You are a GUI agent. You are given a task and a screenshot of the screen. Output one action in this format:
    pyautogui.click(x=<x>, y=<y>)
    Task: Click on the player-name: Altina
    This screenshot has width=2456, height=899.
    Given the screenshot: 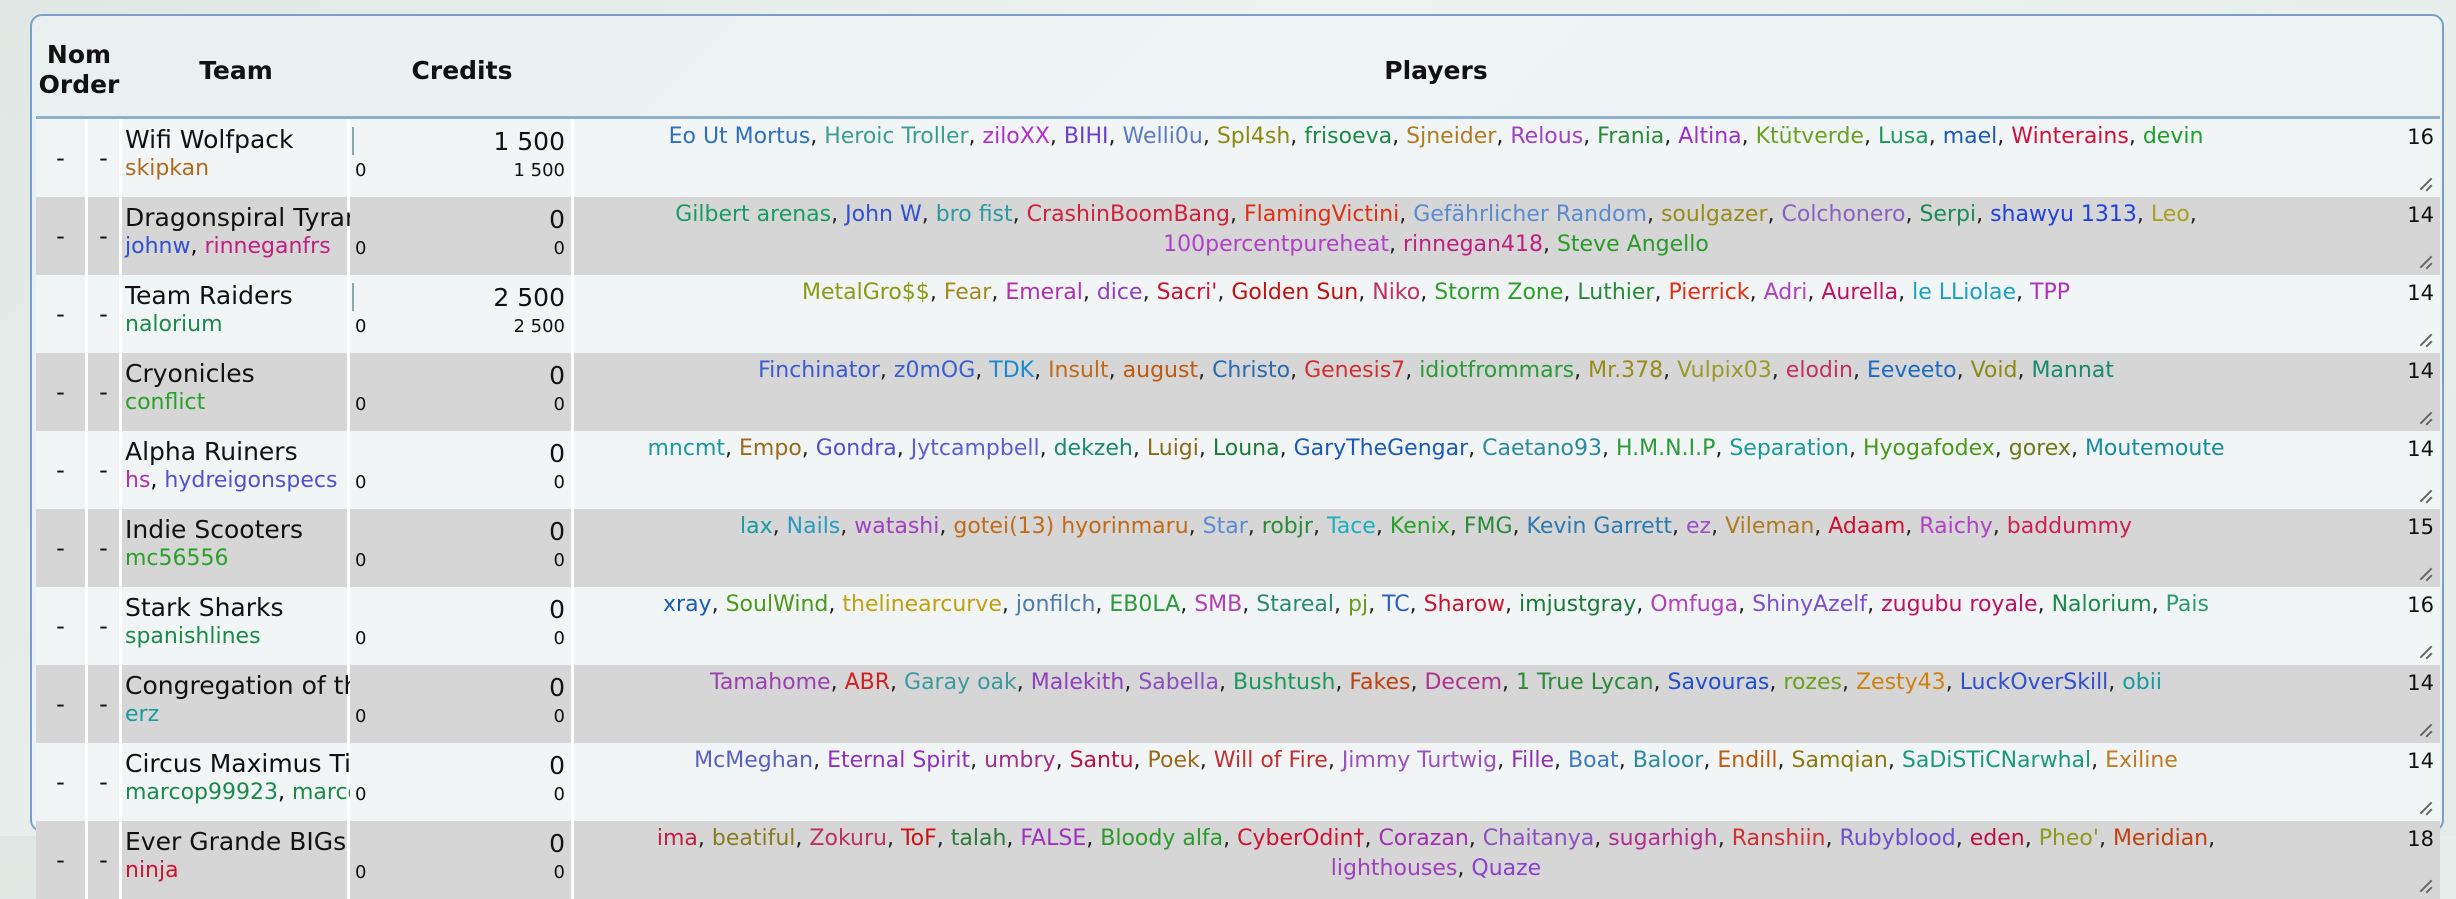 What is the action you would take?
    pyautogui.click(x=1709, y=136)
    